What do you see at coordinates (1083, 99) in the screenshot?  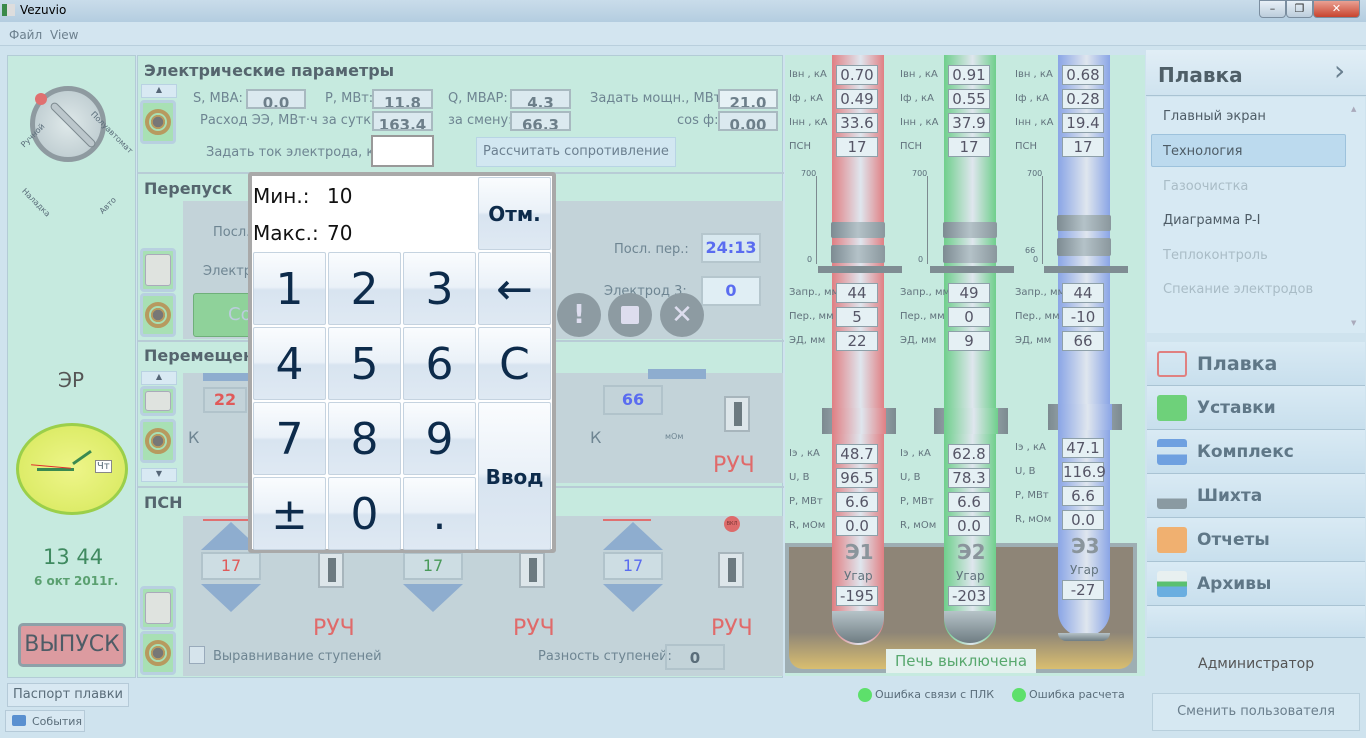 I see `electrode-3-if-value: 0.28` at bounding box center [1083, 99].